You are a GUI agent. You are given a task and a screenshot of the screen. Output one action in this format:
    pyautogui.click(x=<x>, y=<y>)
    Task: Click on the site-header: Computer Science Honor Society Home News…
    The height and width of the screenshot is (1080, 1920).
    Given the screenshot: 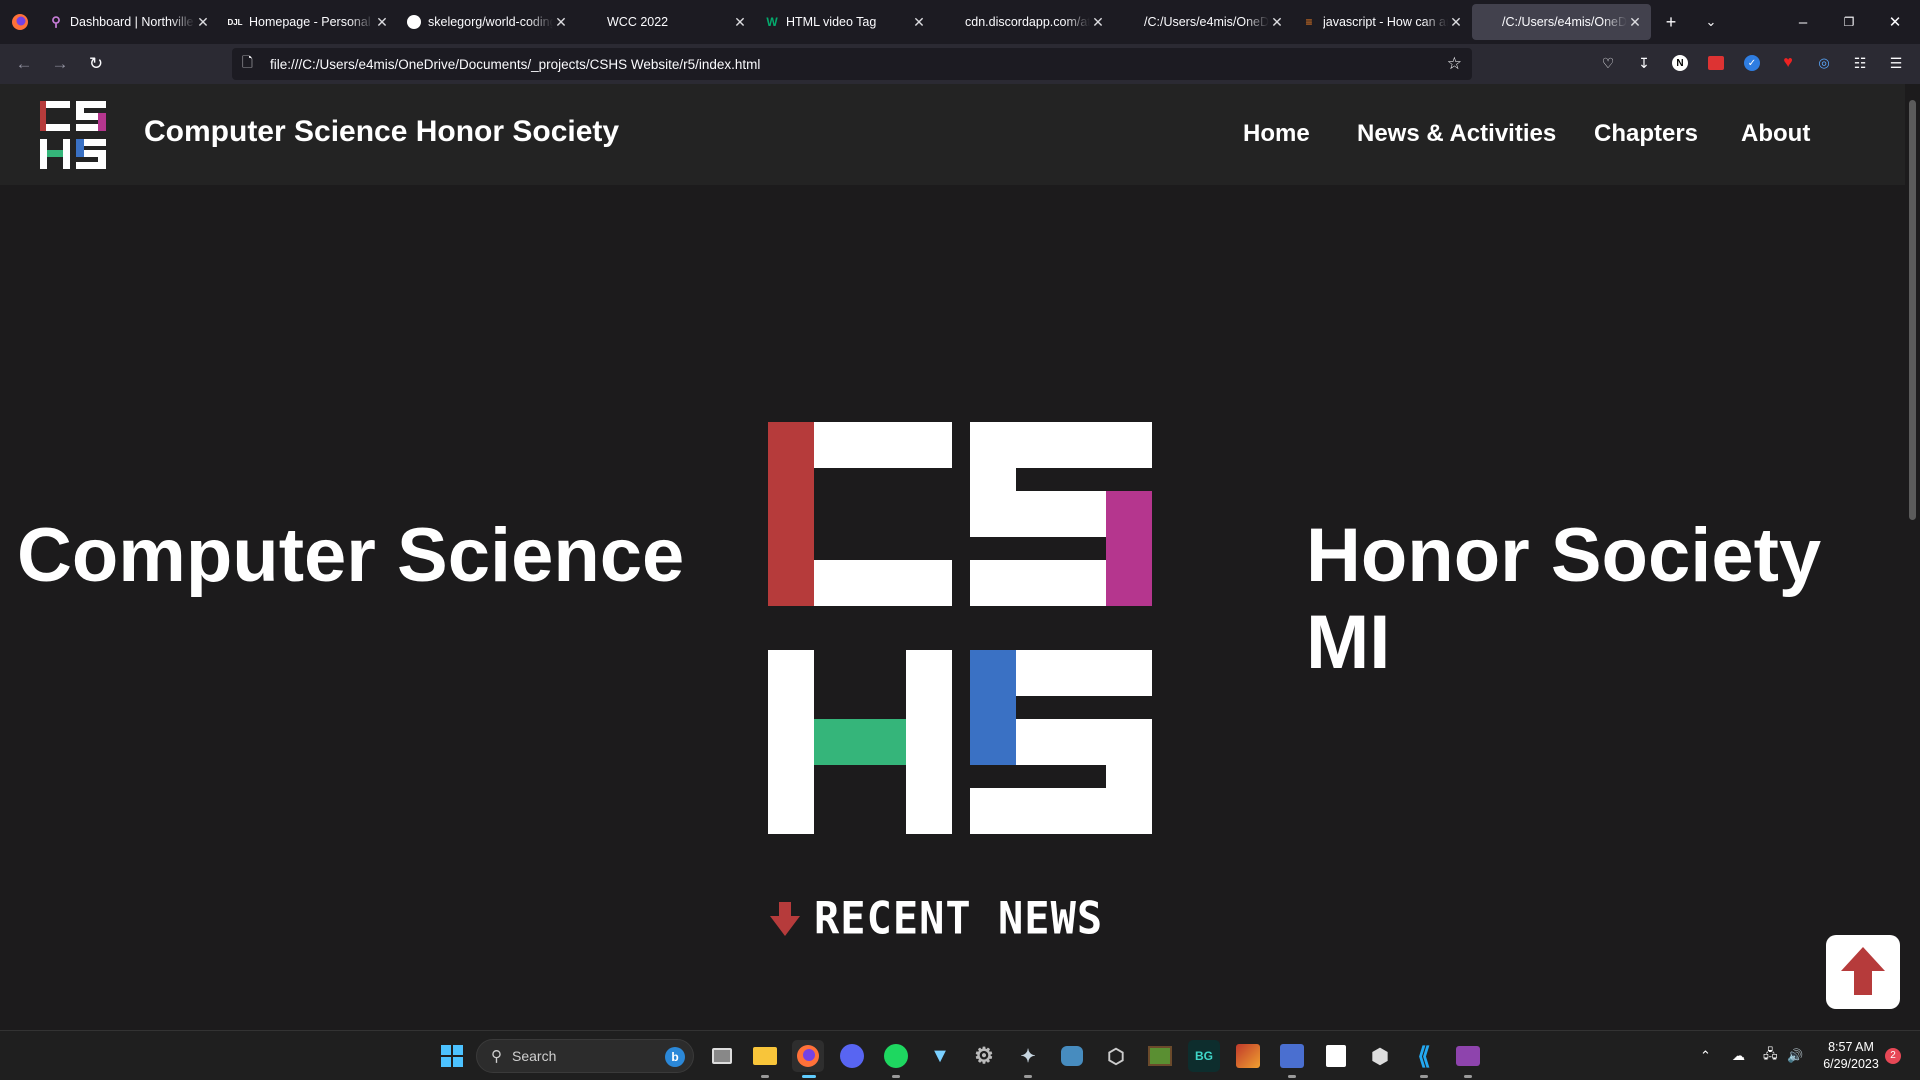 What is the action you would take?
    pyautogui.click(x=952, y=134)
    